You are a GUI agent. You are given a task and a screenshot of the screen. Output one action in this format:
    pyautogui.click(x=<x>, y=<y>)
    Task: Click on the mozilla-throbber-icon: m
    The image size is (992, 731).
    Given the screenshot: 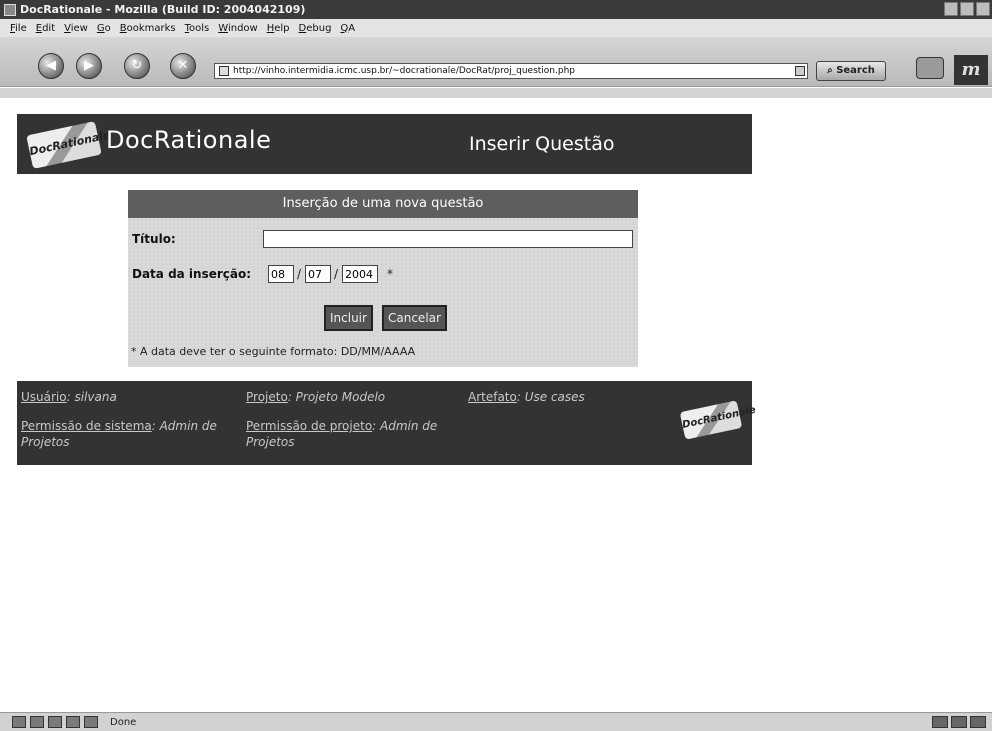 What is the action you would take?
    pyautogui.click(x=971, y=70)
    